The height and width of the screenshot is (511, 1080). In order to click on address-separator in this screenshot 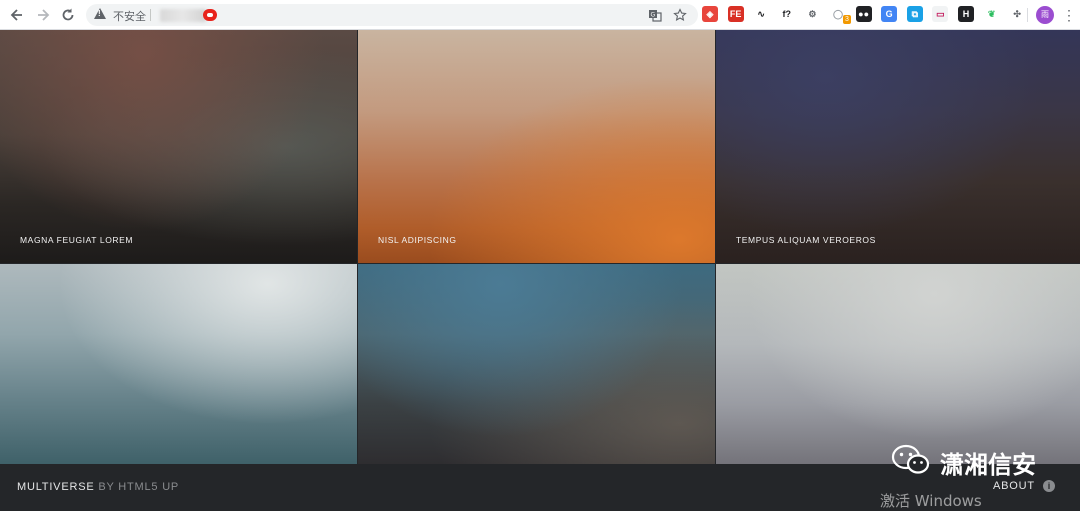, I will do `click(150, 15)`.